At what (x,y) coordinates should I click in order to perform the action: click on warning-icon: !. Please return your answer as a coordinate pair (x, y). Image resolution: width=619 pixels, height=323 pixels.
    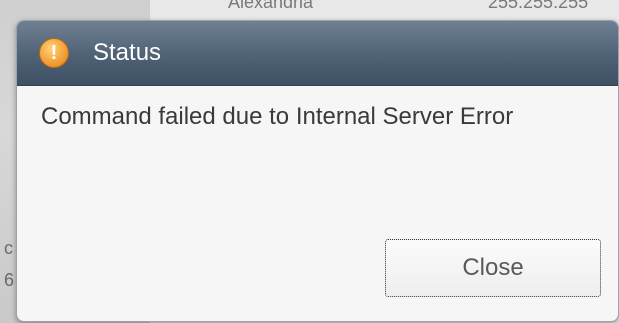
    Looking at the image, I should click on (54, 53).